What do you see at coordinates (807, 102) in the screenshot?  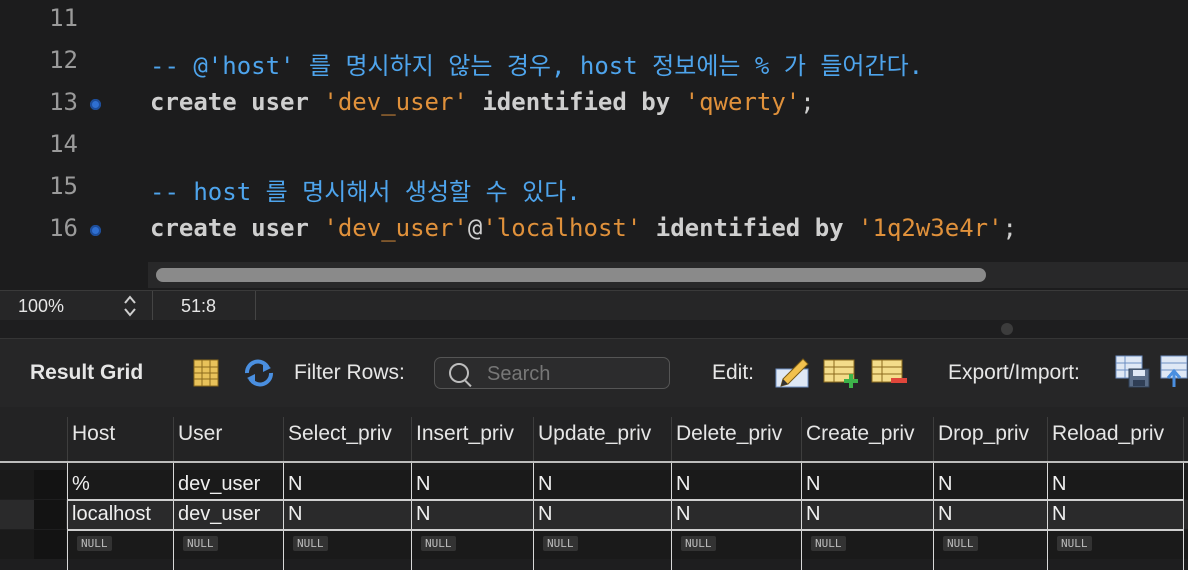 I see `code-token: ;` at bounding box center [807, 102].